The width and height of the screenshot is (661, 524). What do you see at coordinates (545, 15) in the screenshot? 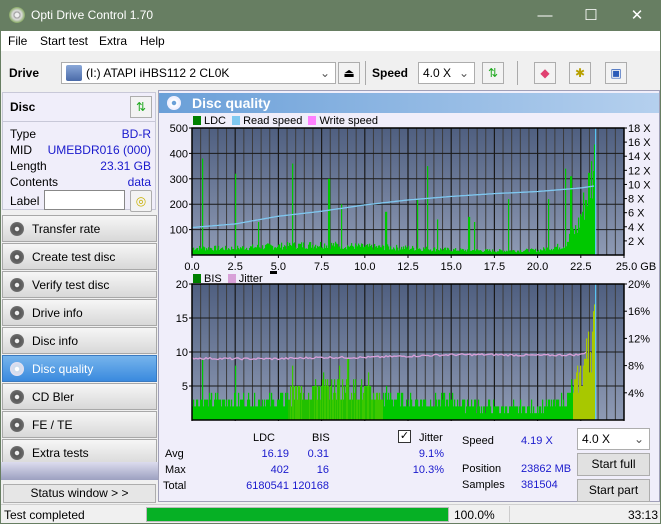
I see `minimize-button: —` at bounding box center [545, 15].